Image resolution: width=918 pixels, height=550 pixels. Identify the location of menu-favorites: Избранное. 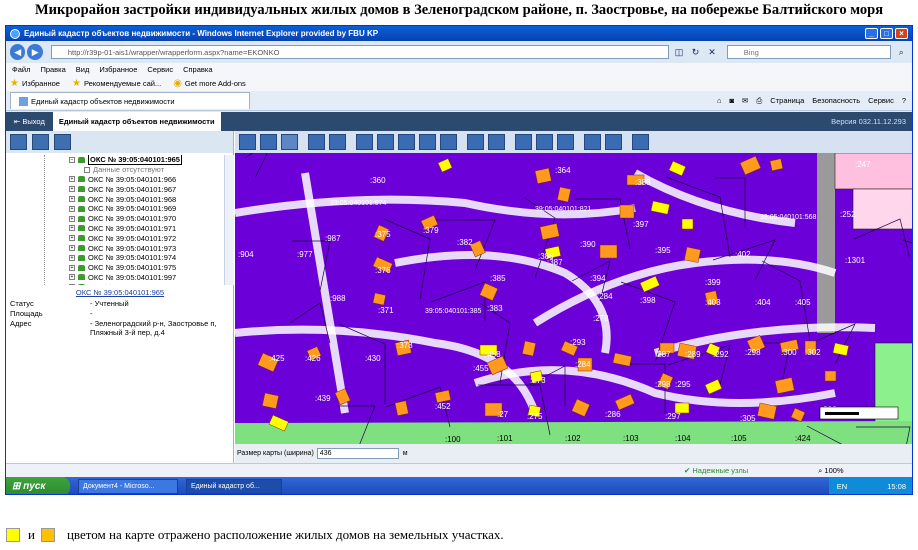
(118, 69).